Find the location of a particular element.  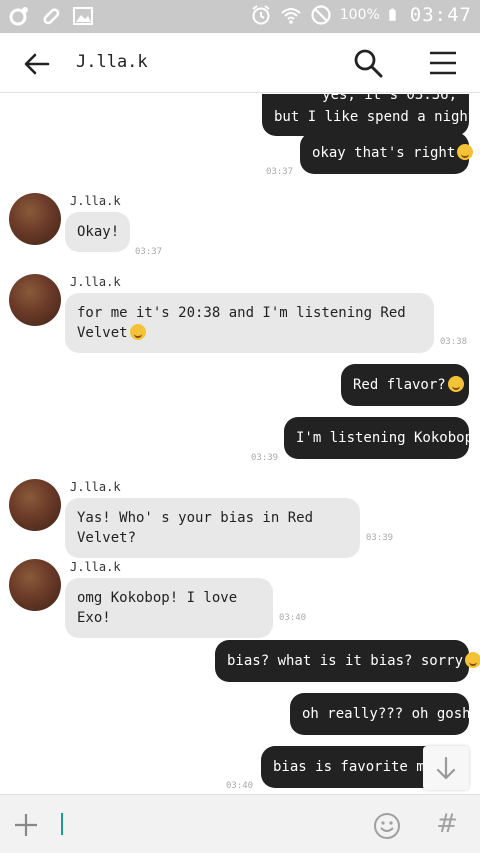

status-time: 03:47 is located at coordinates (440, 15).